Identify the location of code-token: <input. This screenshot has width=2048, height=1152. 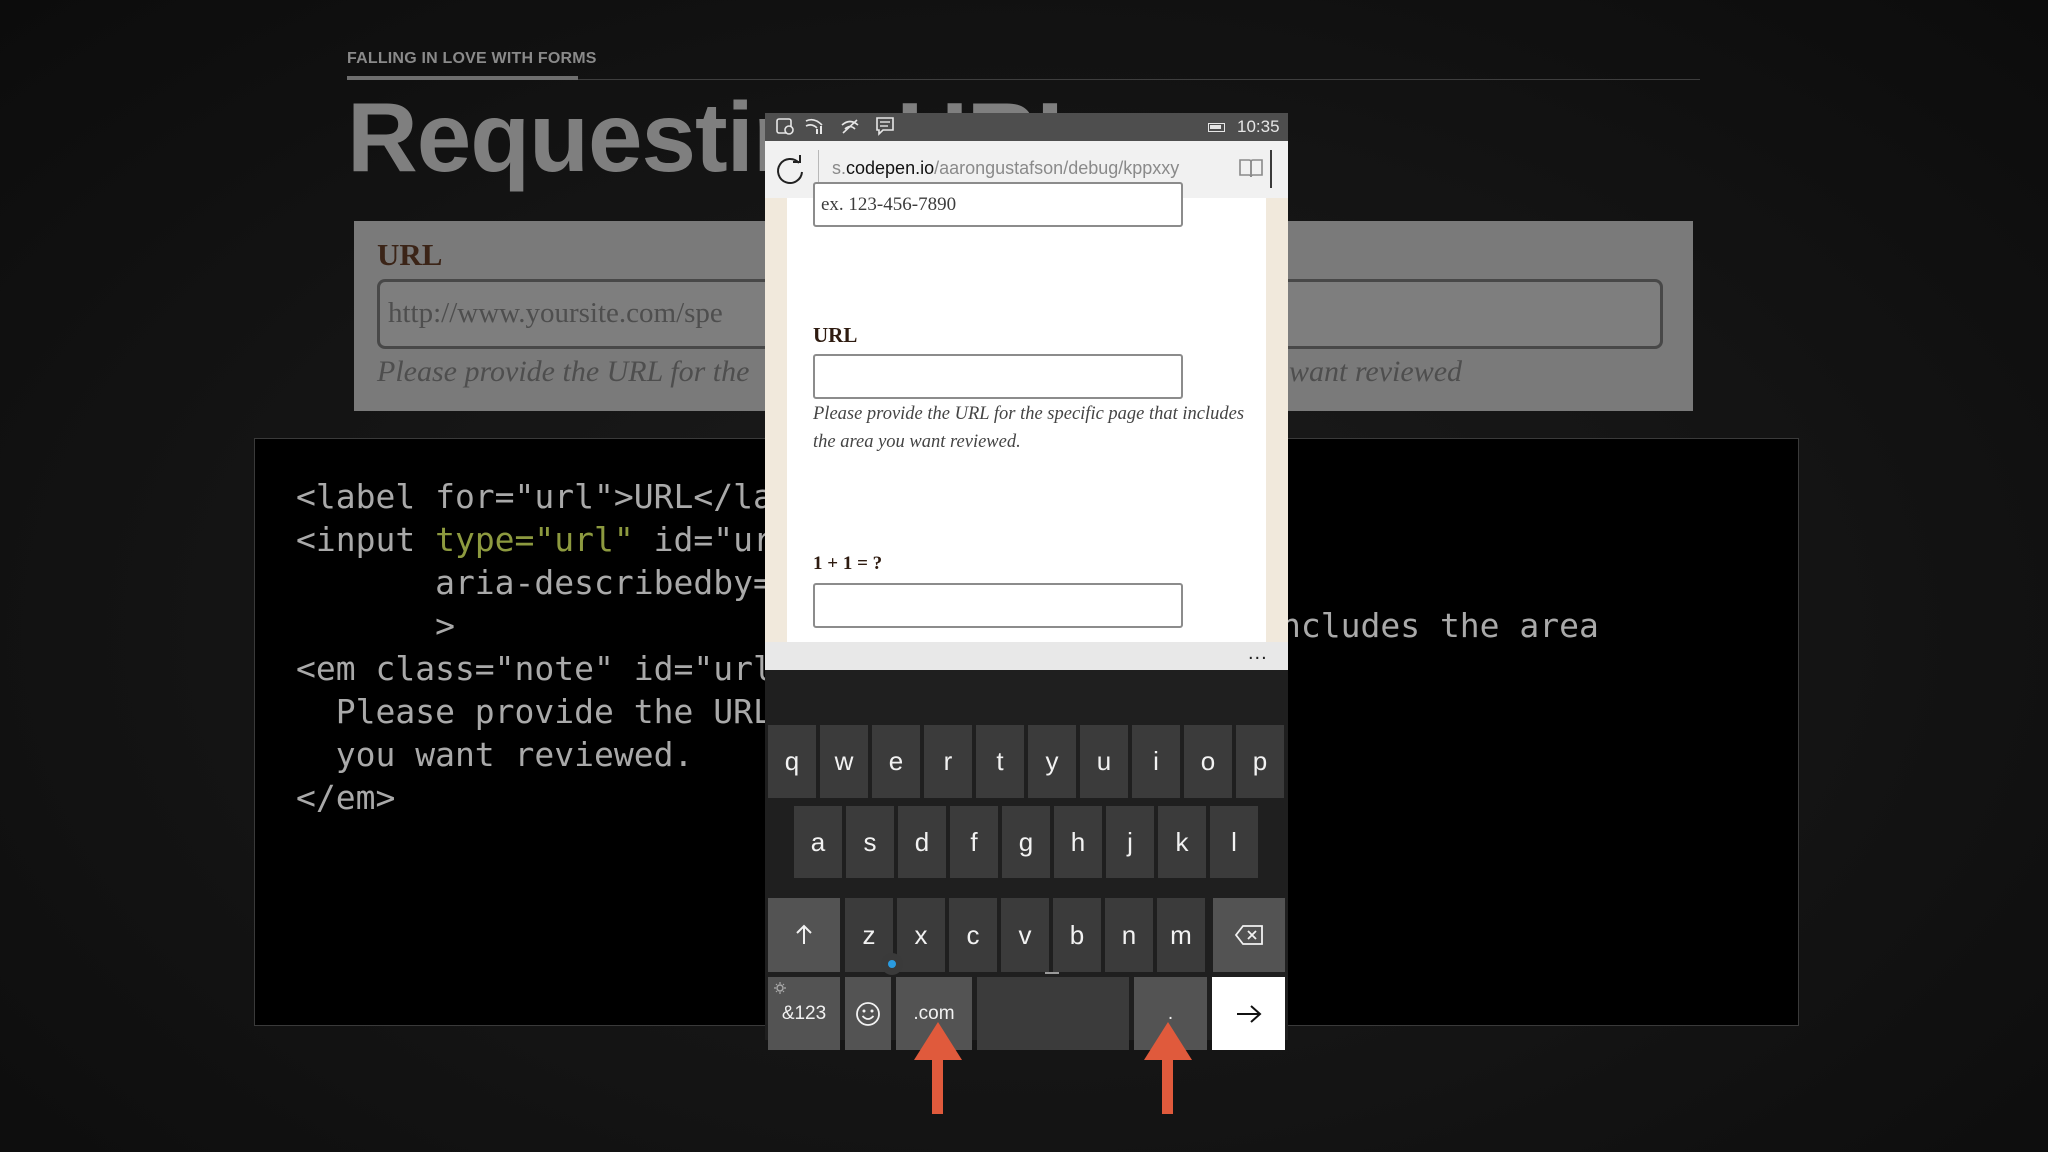
(366, 539).